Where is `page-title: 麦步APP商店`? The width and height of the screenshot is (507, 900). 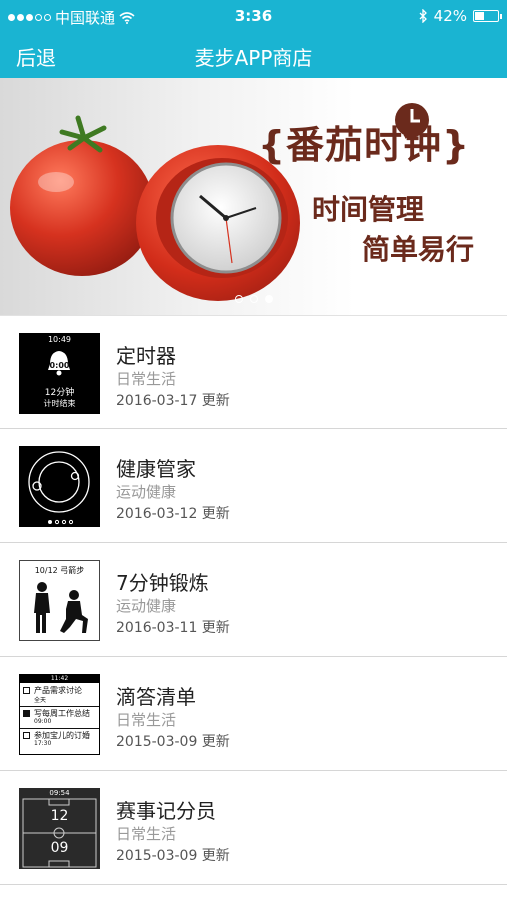
page-title: 麦步APP商店 is located at coordinates (253, 58).